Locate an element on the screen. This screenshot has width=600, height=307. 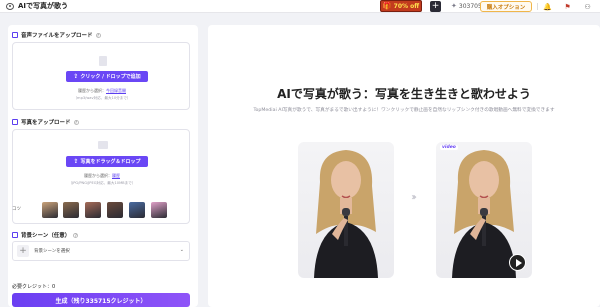
audio-file-icon is located at coordinates (15, 35).